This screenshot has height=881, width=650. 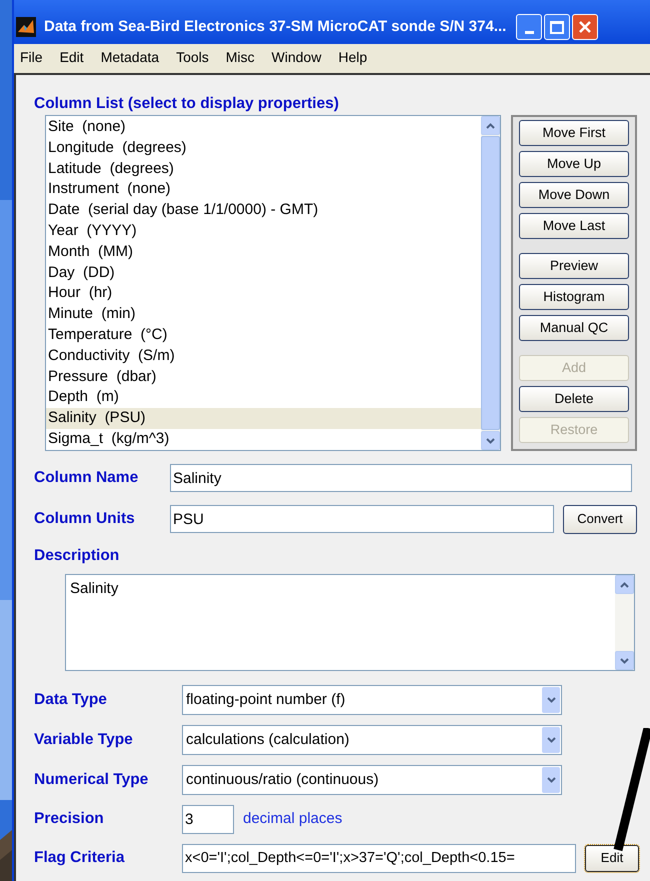 I want to click on convert-button: Convert, so click(x=600, y=519).